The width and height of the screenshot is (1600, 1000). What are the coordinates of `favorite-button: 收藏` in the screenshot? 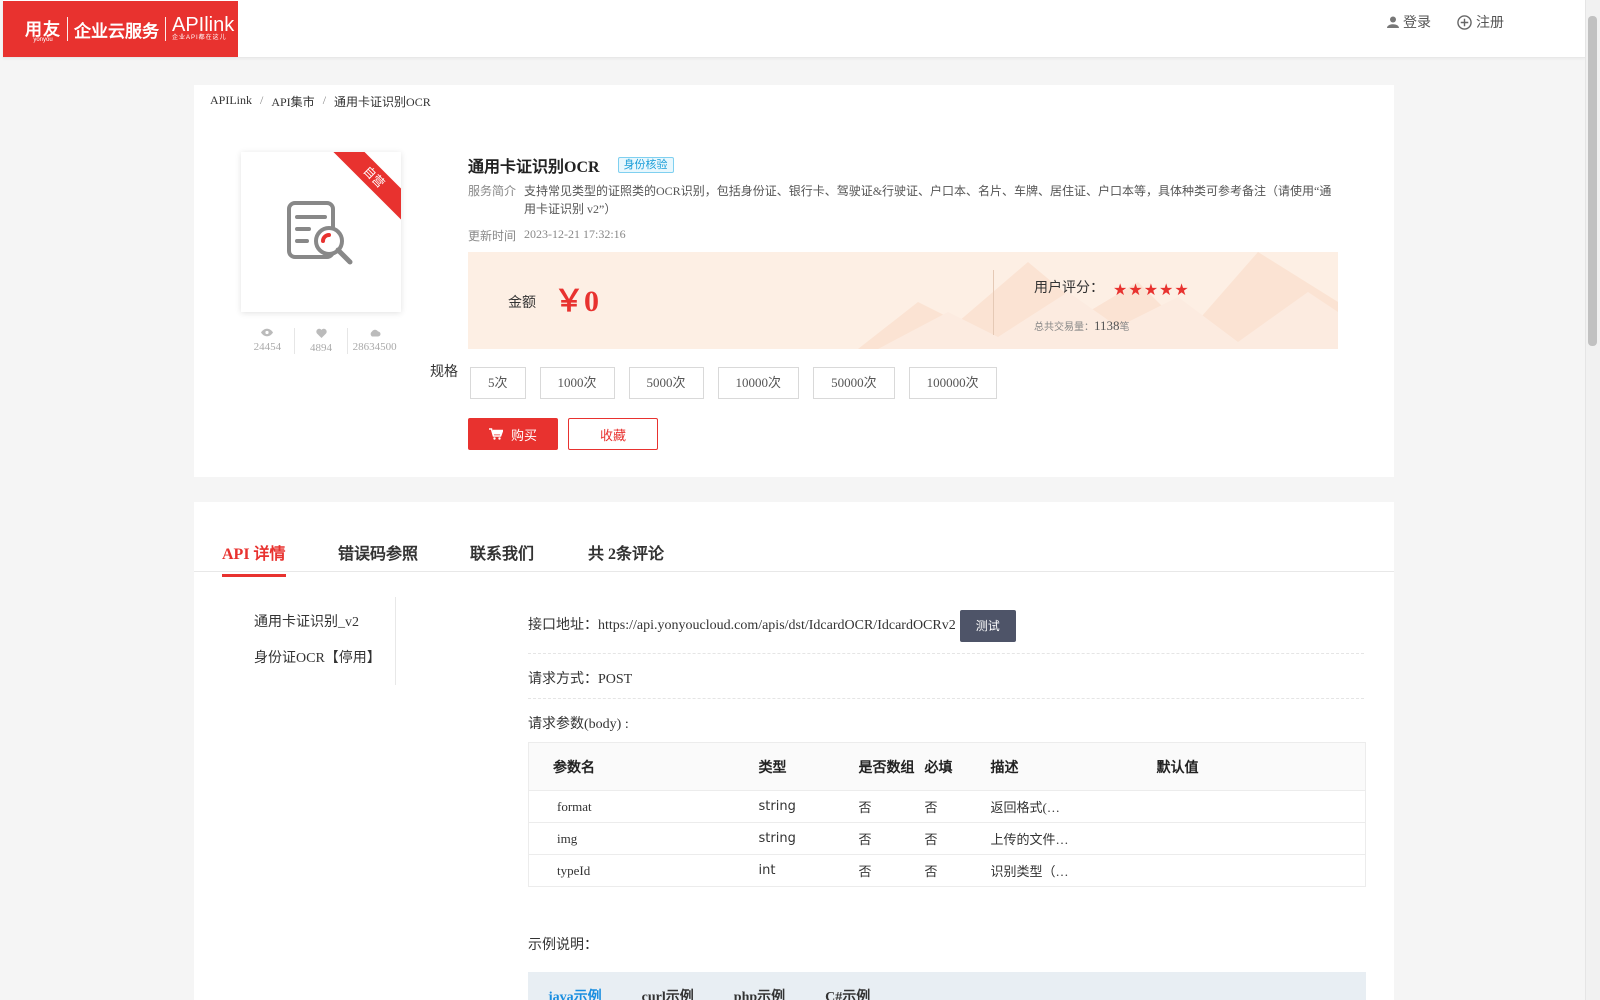 It's located at (613, 434).